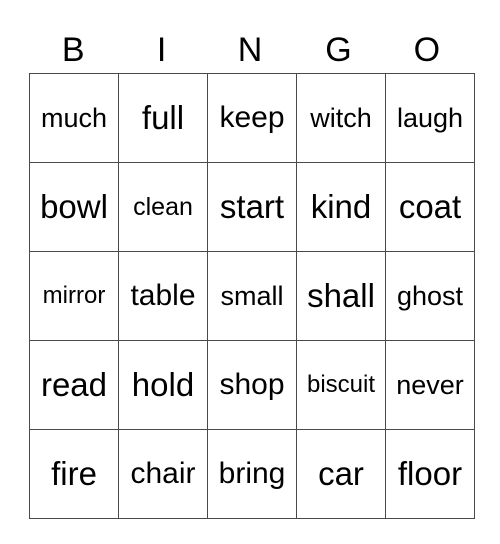 This screenshot has height=544, width=500. What do you see at coordinates (341, 296) in the screenshot?
I see `bingo-cell: shall` at bounding box center [341, 296].